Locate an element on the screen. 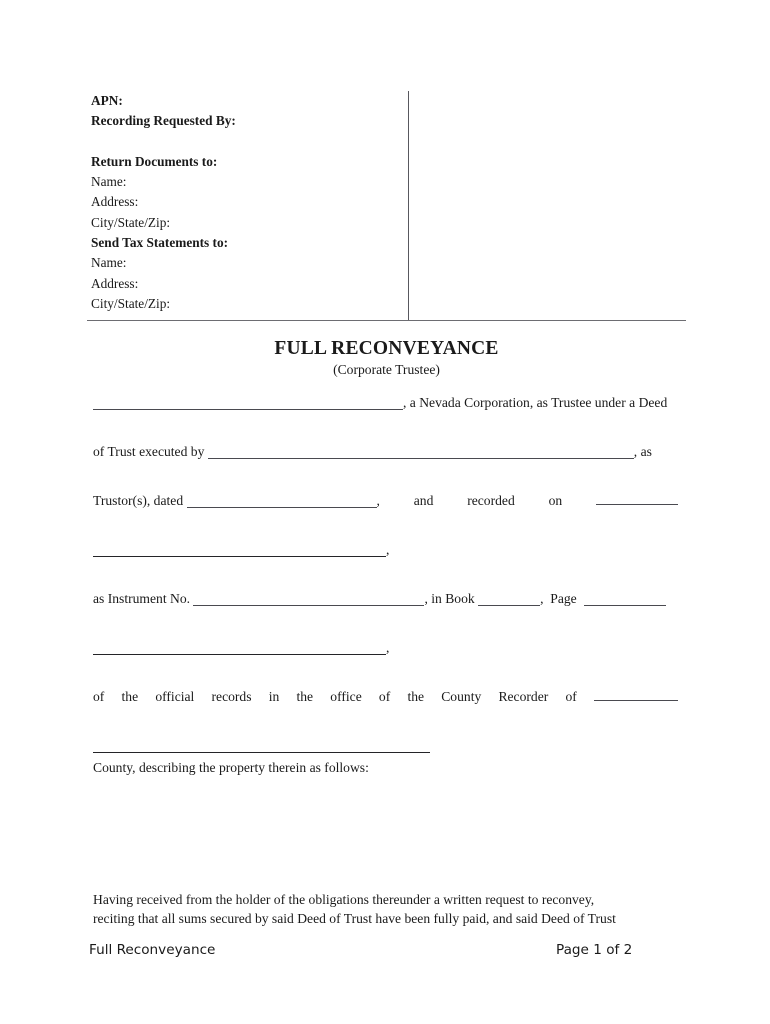  return-documents-label: Return Documents to: is located at coordinates (154, 161).